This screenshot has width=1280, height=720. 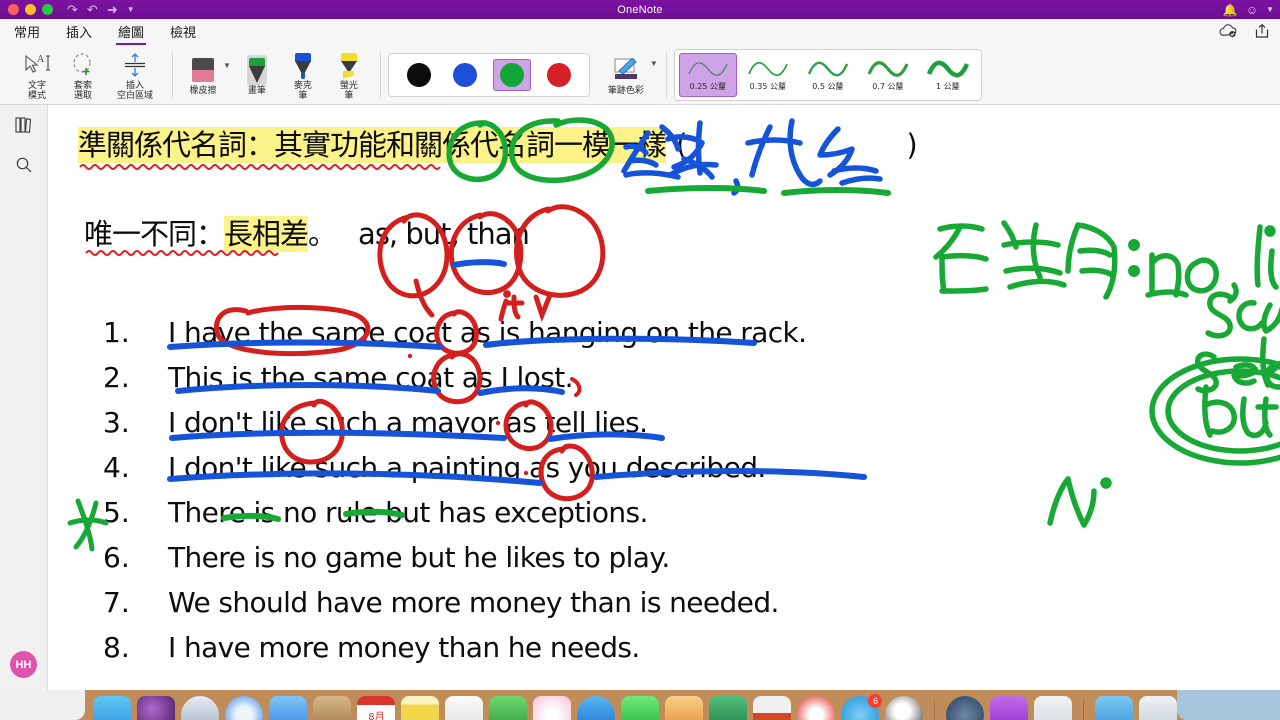 I want to click on eraser-tool: 橡皮擦, so click(x=203, y=74).